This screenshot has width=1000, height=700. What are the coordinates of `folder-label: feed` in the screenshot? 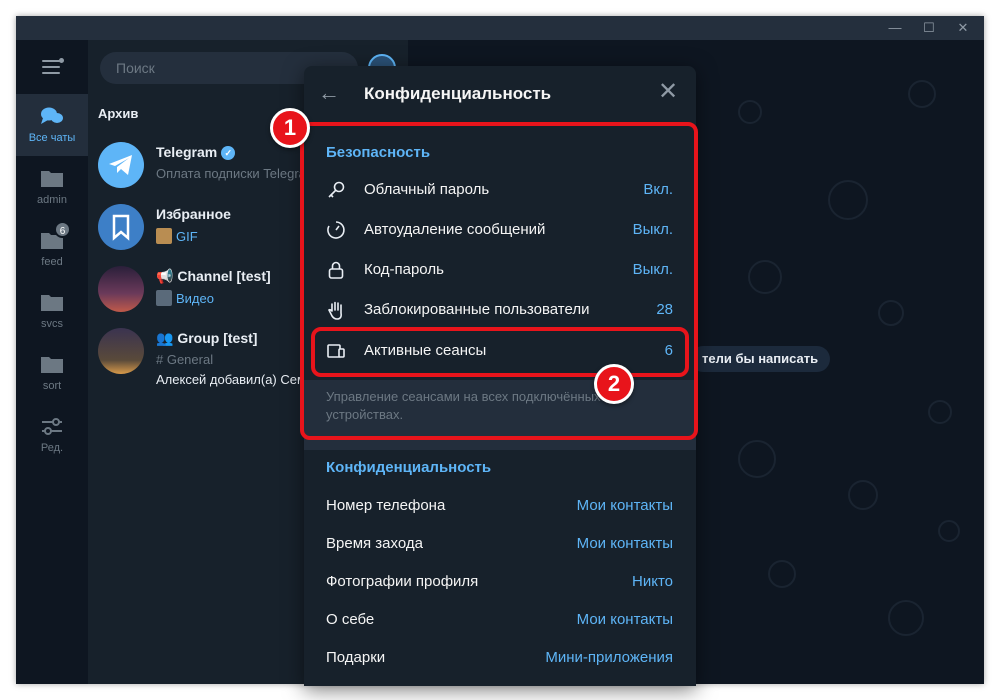 It's located at (52, 262).